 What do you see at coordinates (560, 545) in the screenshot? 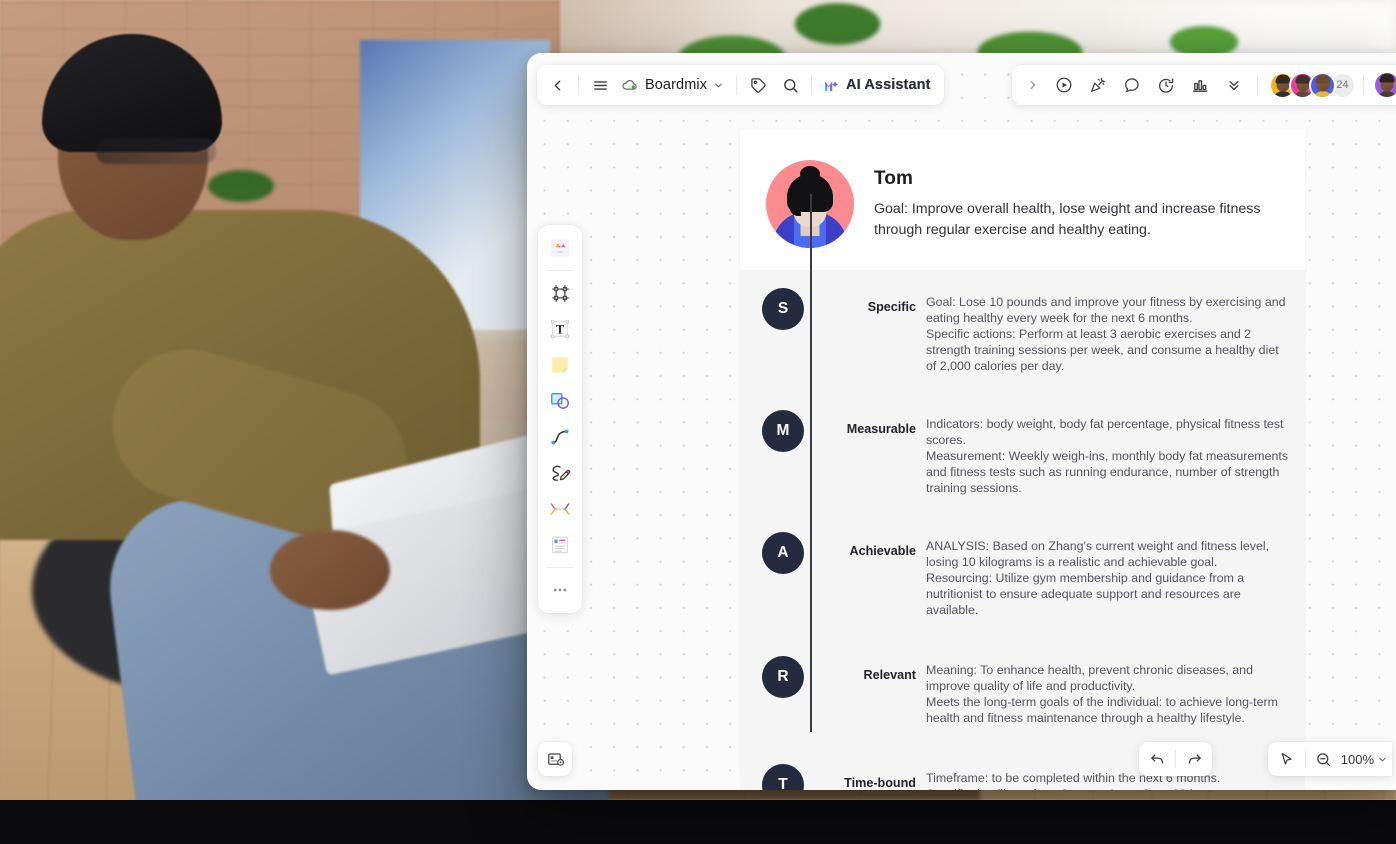
I see `dock-item-table` at bounding box center [560, 545].